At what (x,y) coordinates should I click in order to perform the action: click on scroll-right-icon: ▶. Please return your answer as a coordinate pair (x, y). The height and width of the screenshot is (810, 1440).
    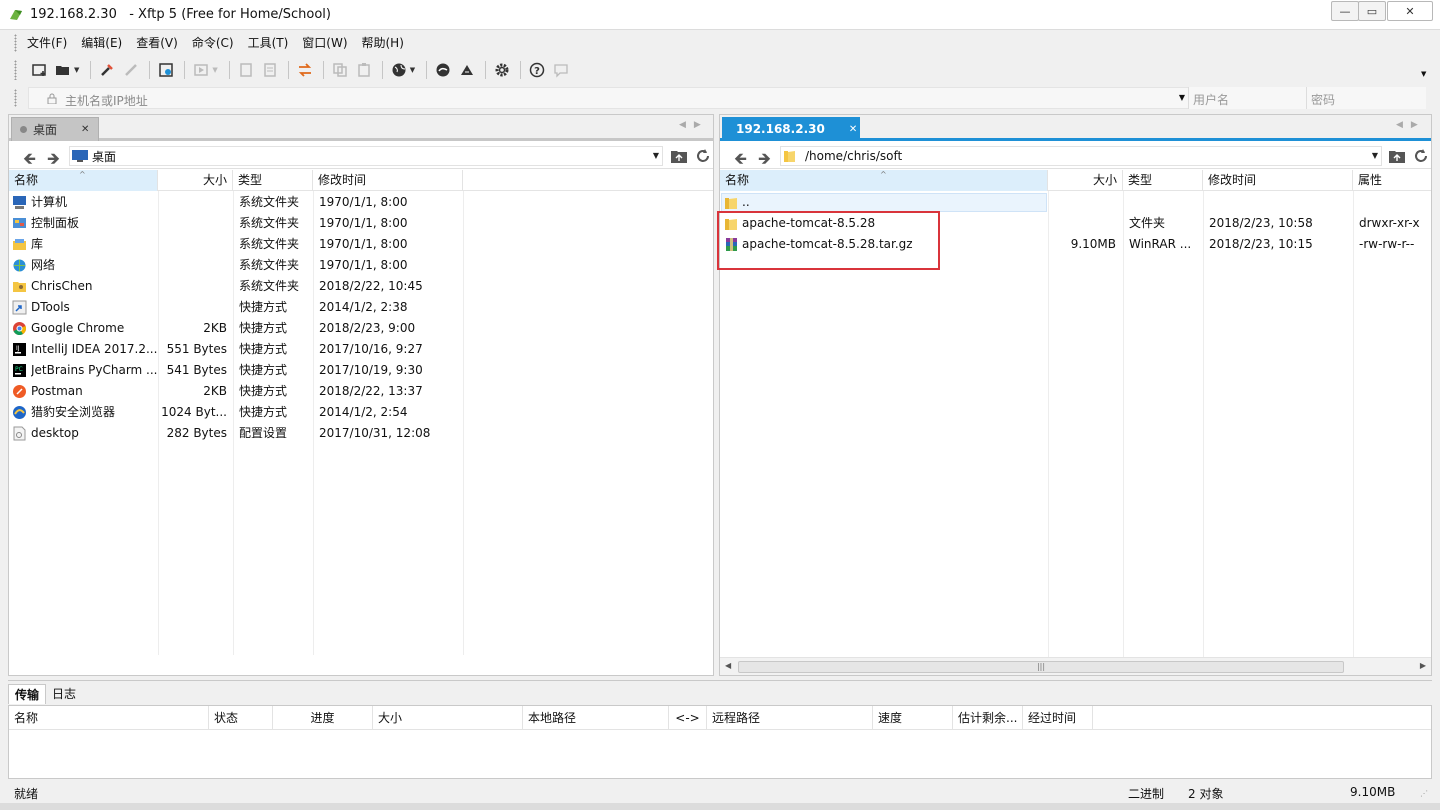
    Looking at the image, I should click on (1423, 665).